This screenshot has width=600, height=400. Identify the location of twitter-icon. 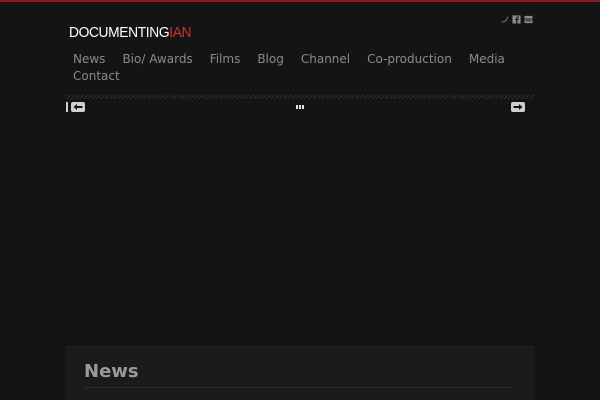
(504, 19).